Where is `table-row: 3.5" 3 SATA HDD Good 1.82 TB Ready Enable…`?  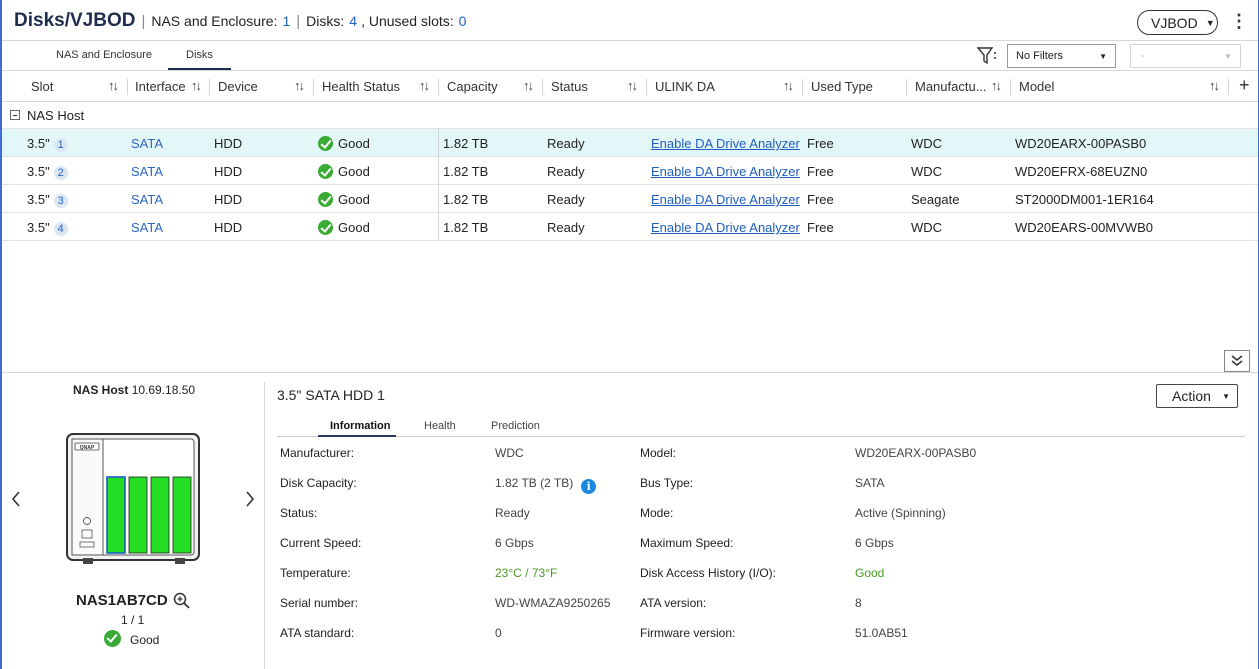
table-row: 3.5" 3 SATA HDD Good 1.82 TB Ready Enable… is located at coordinates (630, 198).